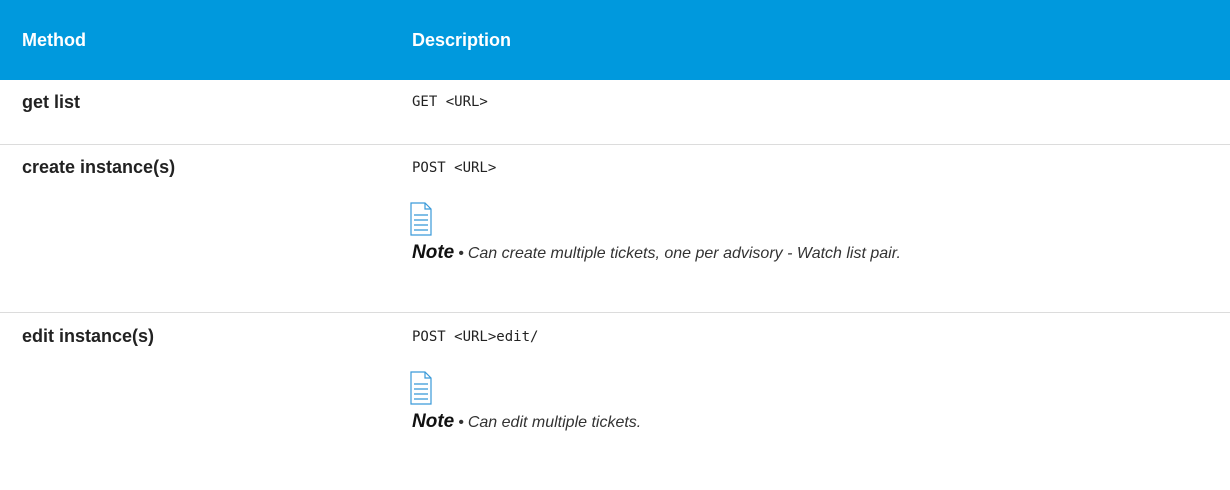 The image size is (1230, 490). What do you see at coordinates (454, 168) in the screenshot?
I see `endpoint-code: POST <URL>` at bounding box center [454, 168].